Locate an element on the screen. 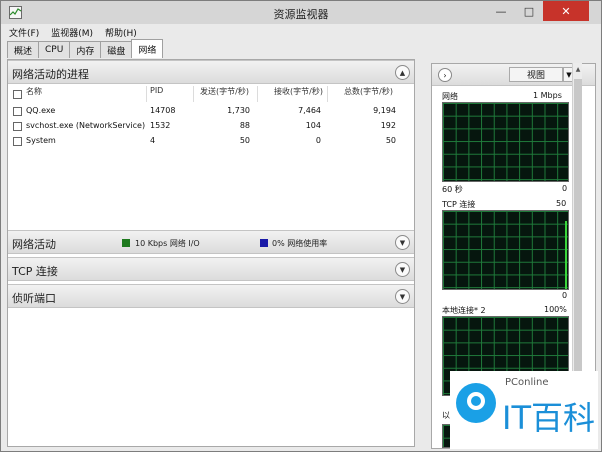  graph-toolbar: › 视图 ▼ is located at coordinates (513, 75).